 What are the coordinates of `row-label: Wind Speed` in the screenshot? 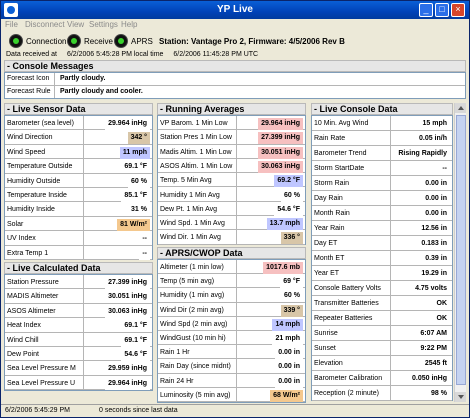 It's located at (26, 152).